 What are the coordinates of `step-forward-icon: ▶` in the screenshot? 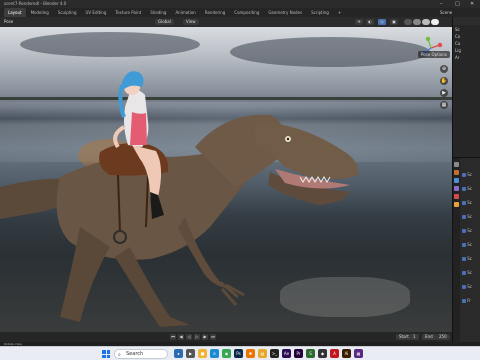 It's located at (205, 337).